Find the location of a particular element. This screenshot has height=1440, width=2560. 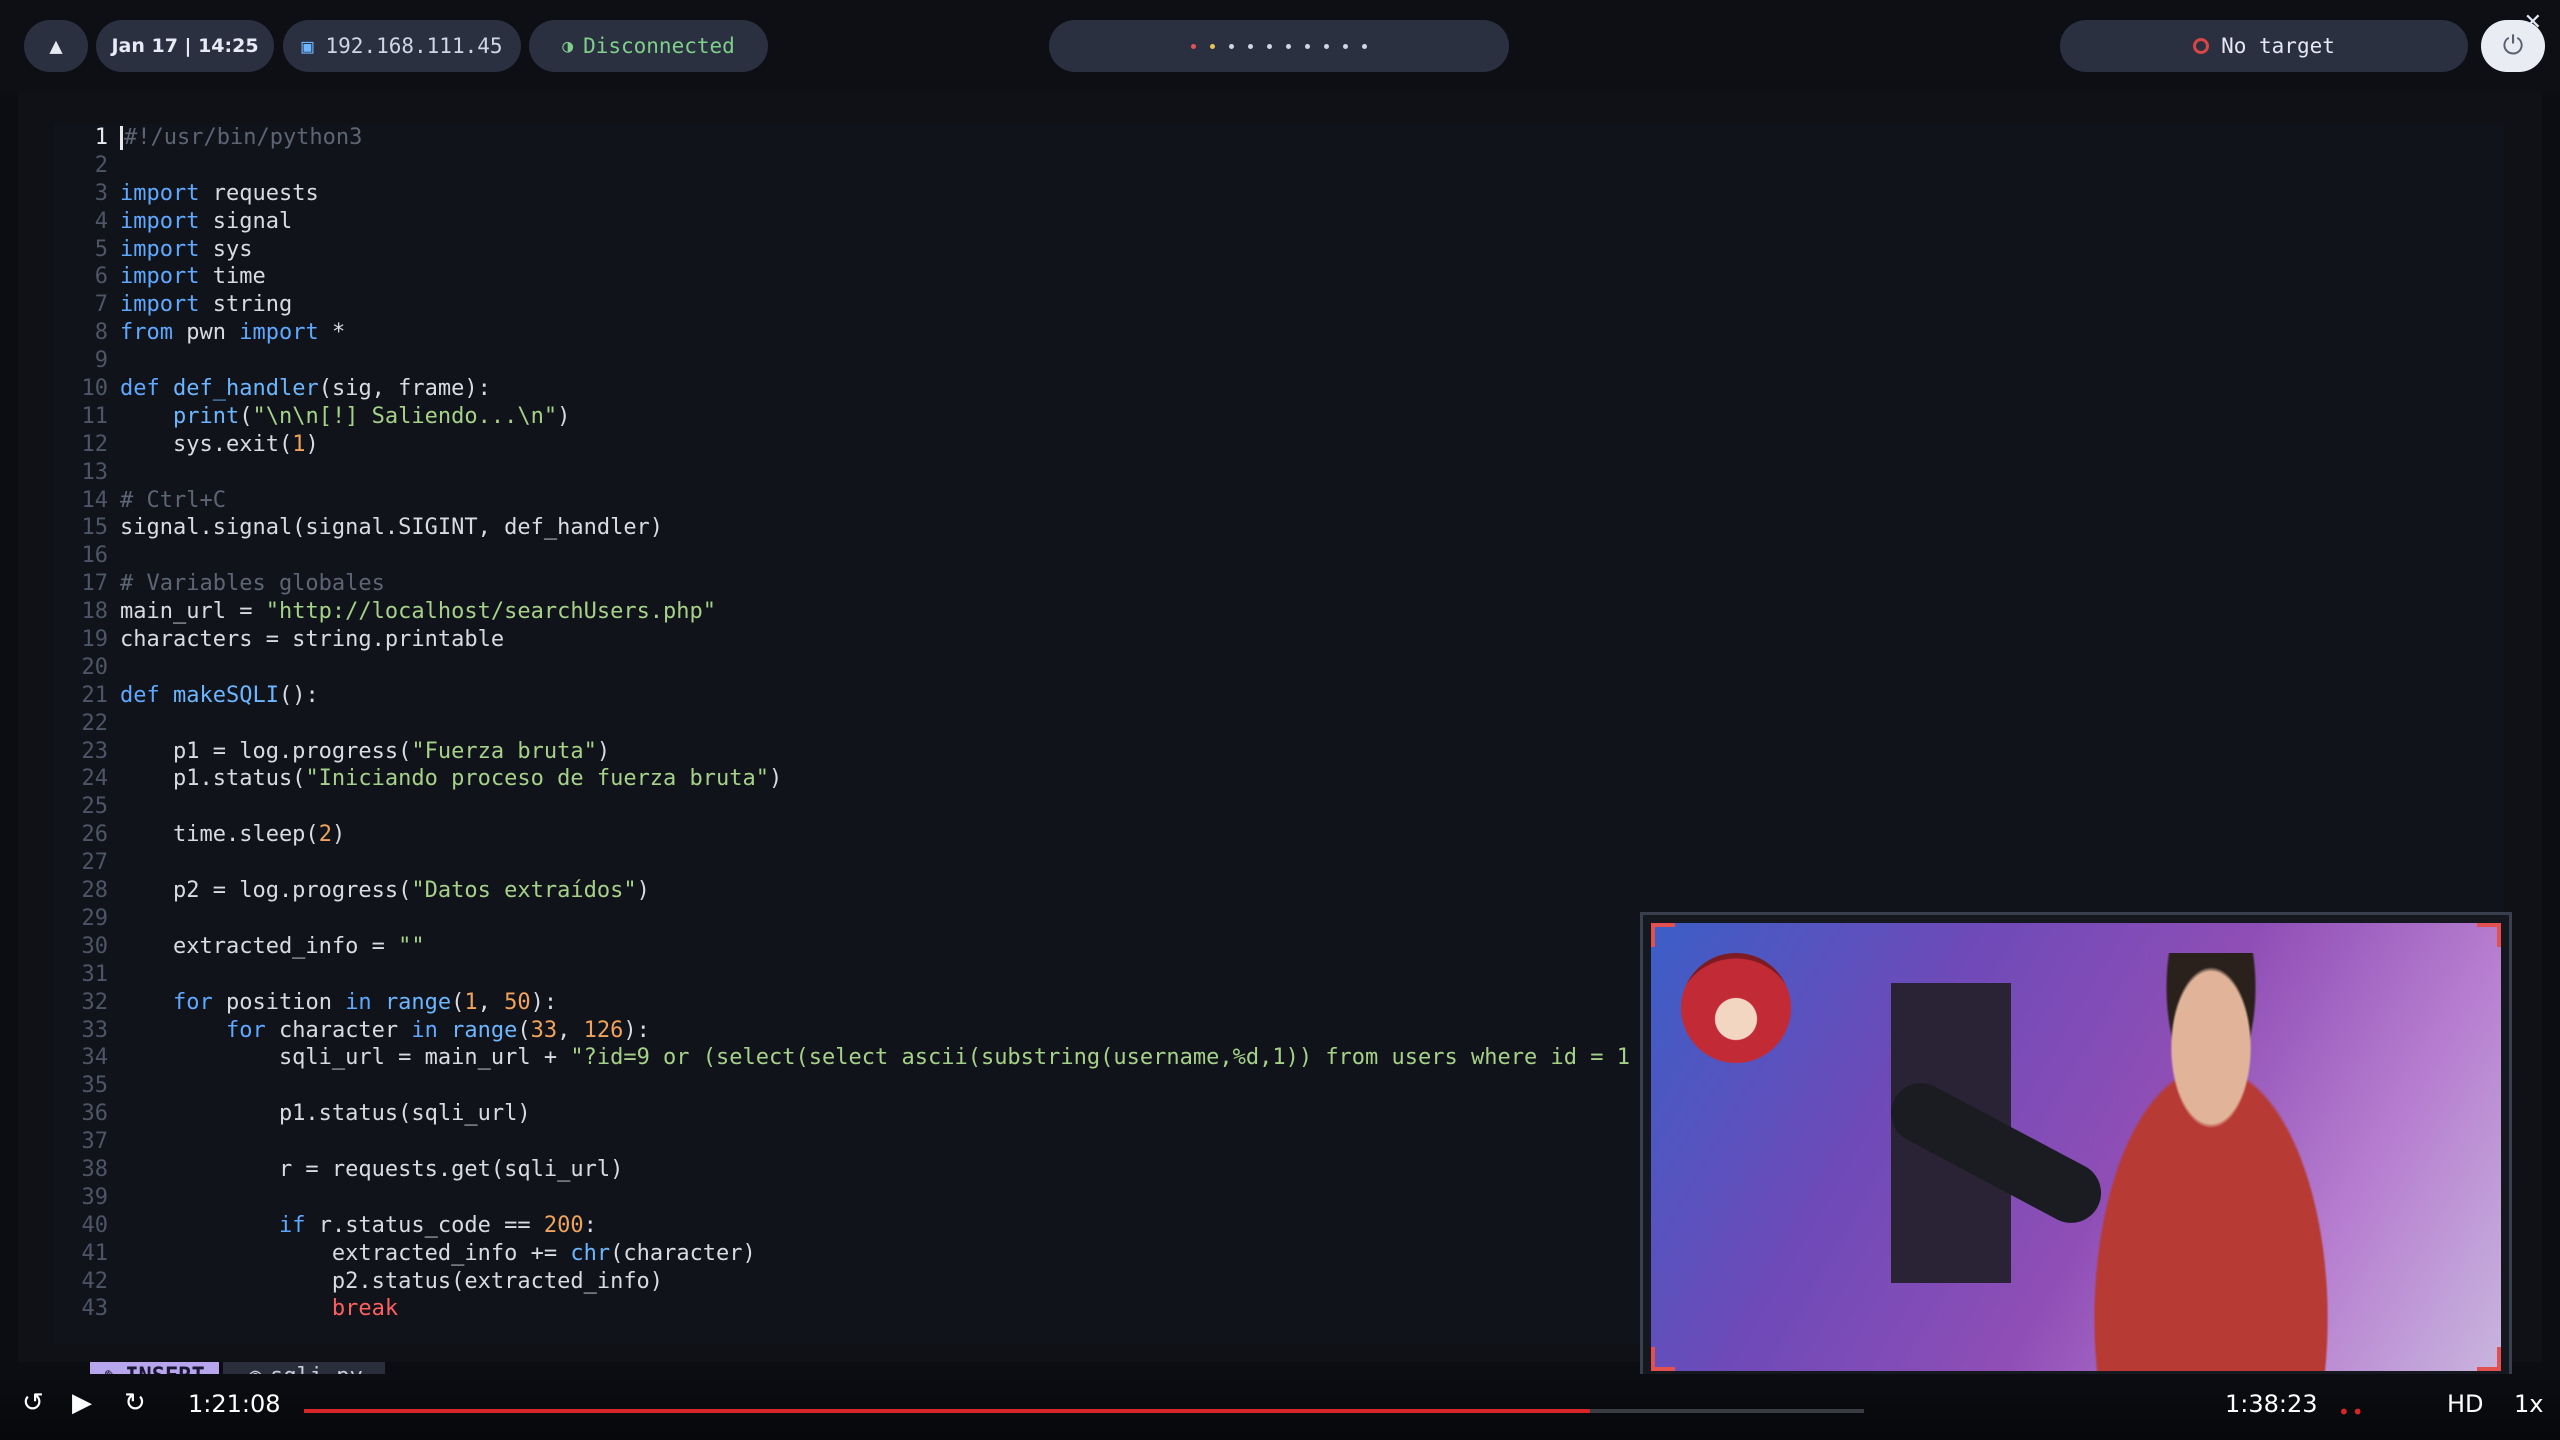

vpn-status-badge: ◑ Disconnected is located at coordinates (648, 46).